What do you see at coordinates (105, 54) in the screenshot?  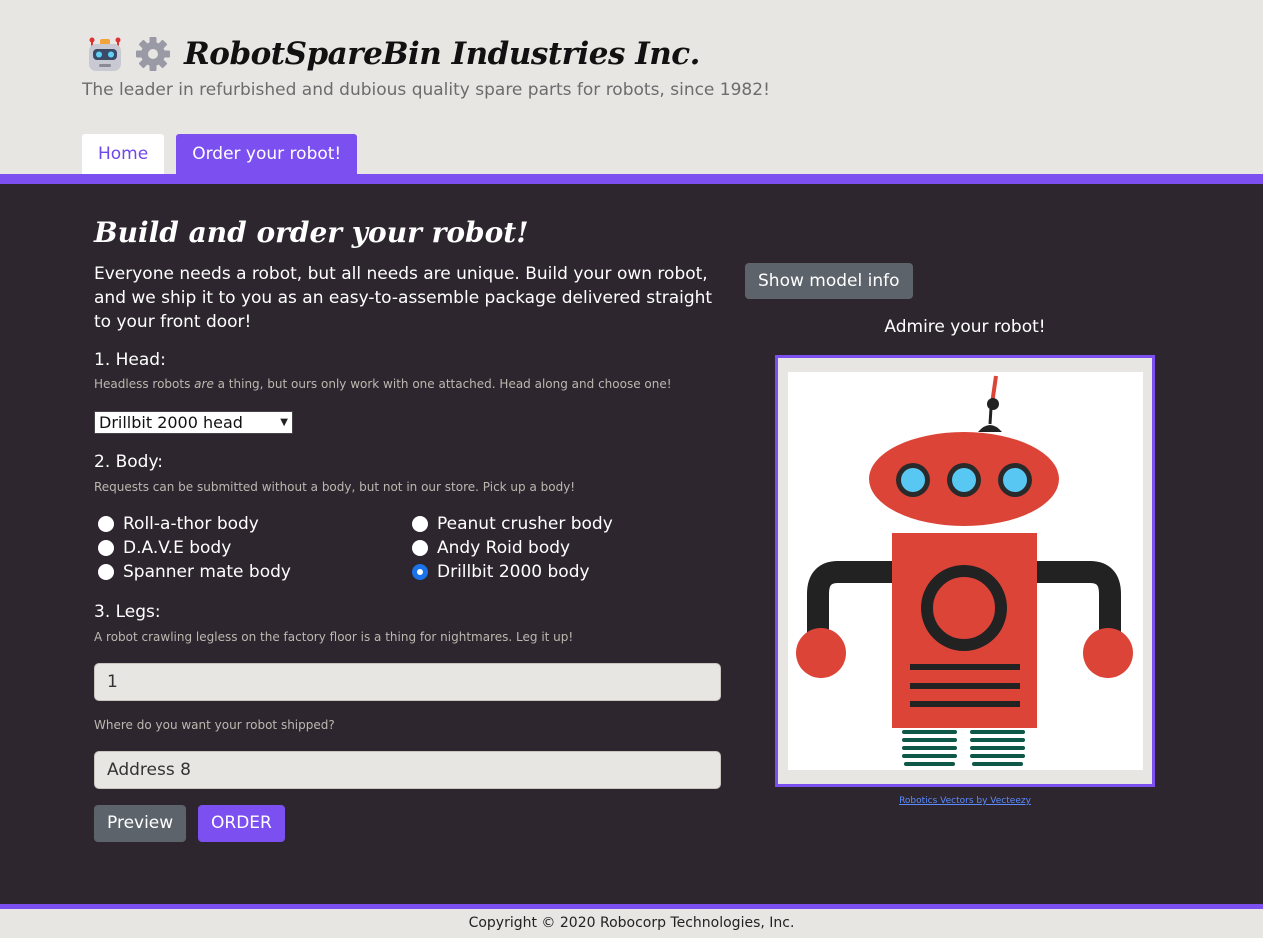 I see `robot-face-icon` at bounding box center [105, 54].